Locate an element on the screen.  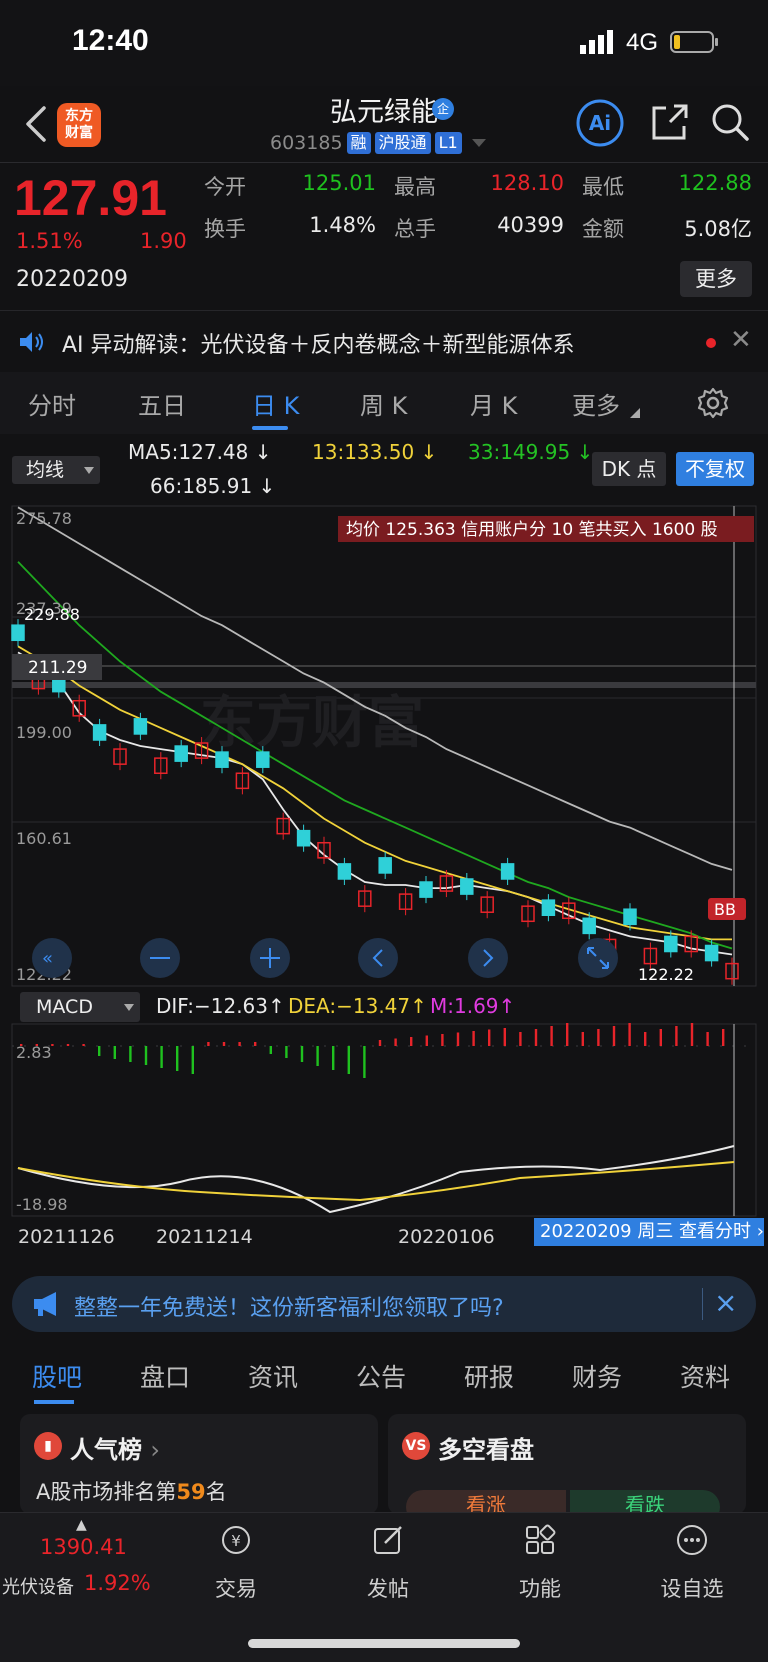
macd-select: MACD is located at coordinates (80, 1007).